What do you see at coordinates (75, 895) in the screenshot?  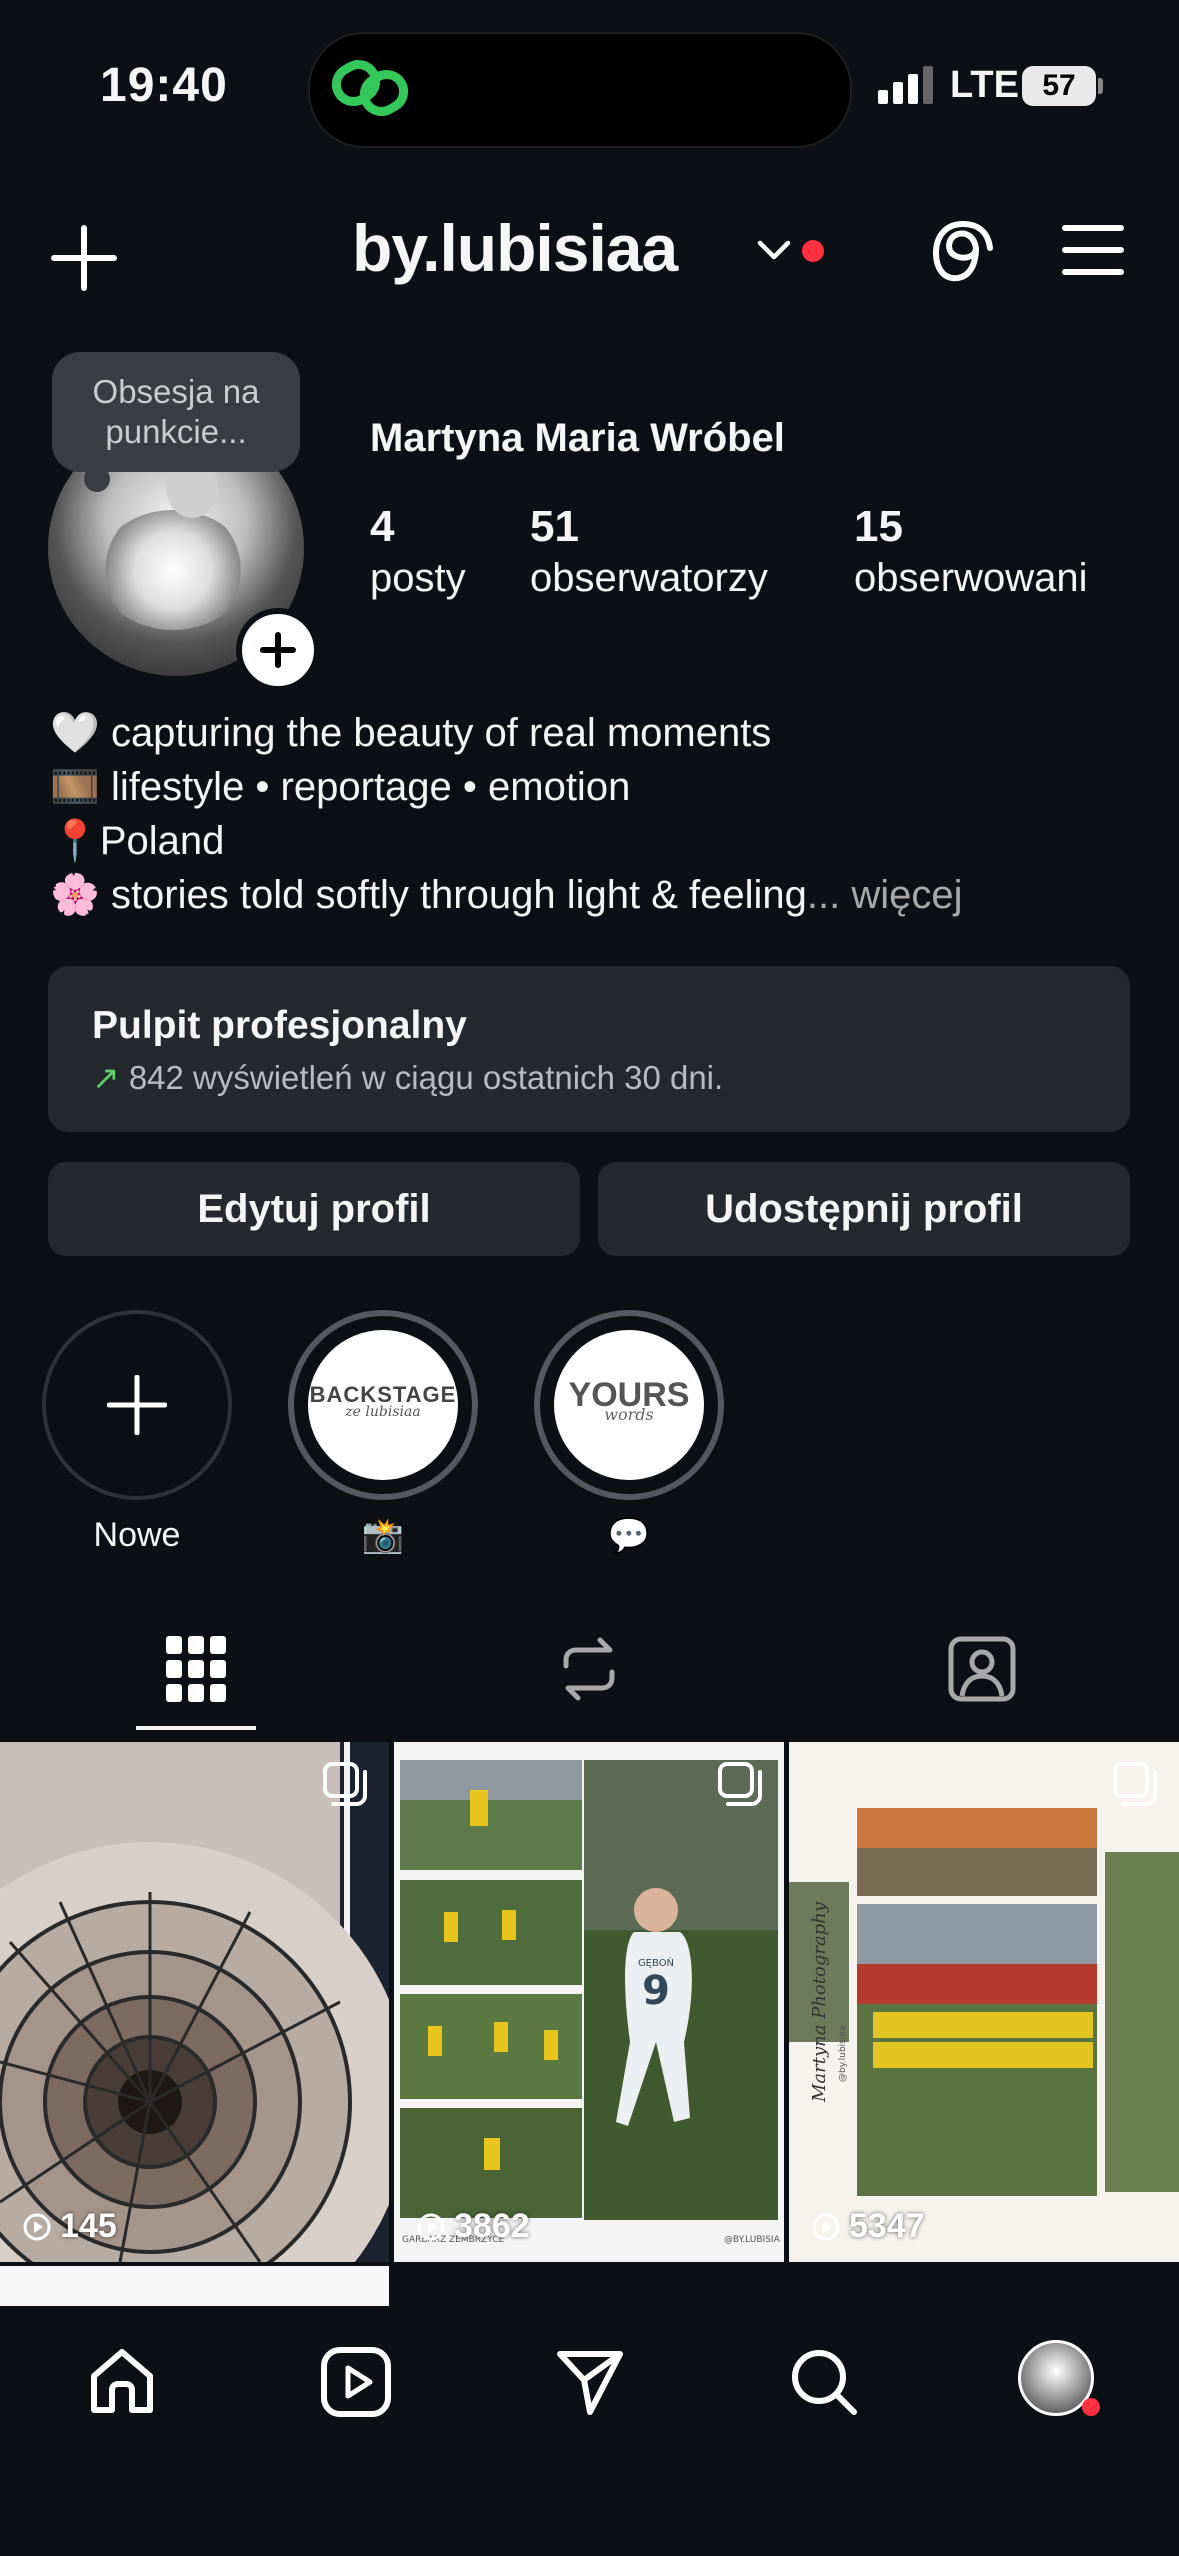 I see `blossom-emoji: 🌸` at bounding box center [75, 895].